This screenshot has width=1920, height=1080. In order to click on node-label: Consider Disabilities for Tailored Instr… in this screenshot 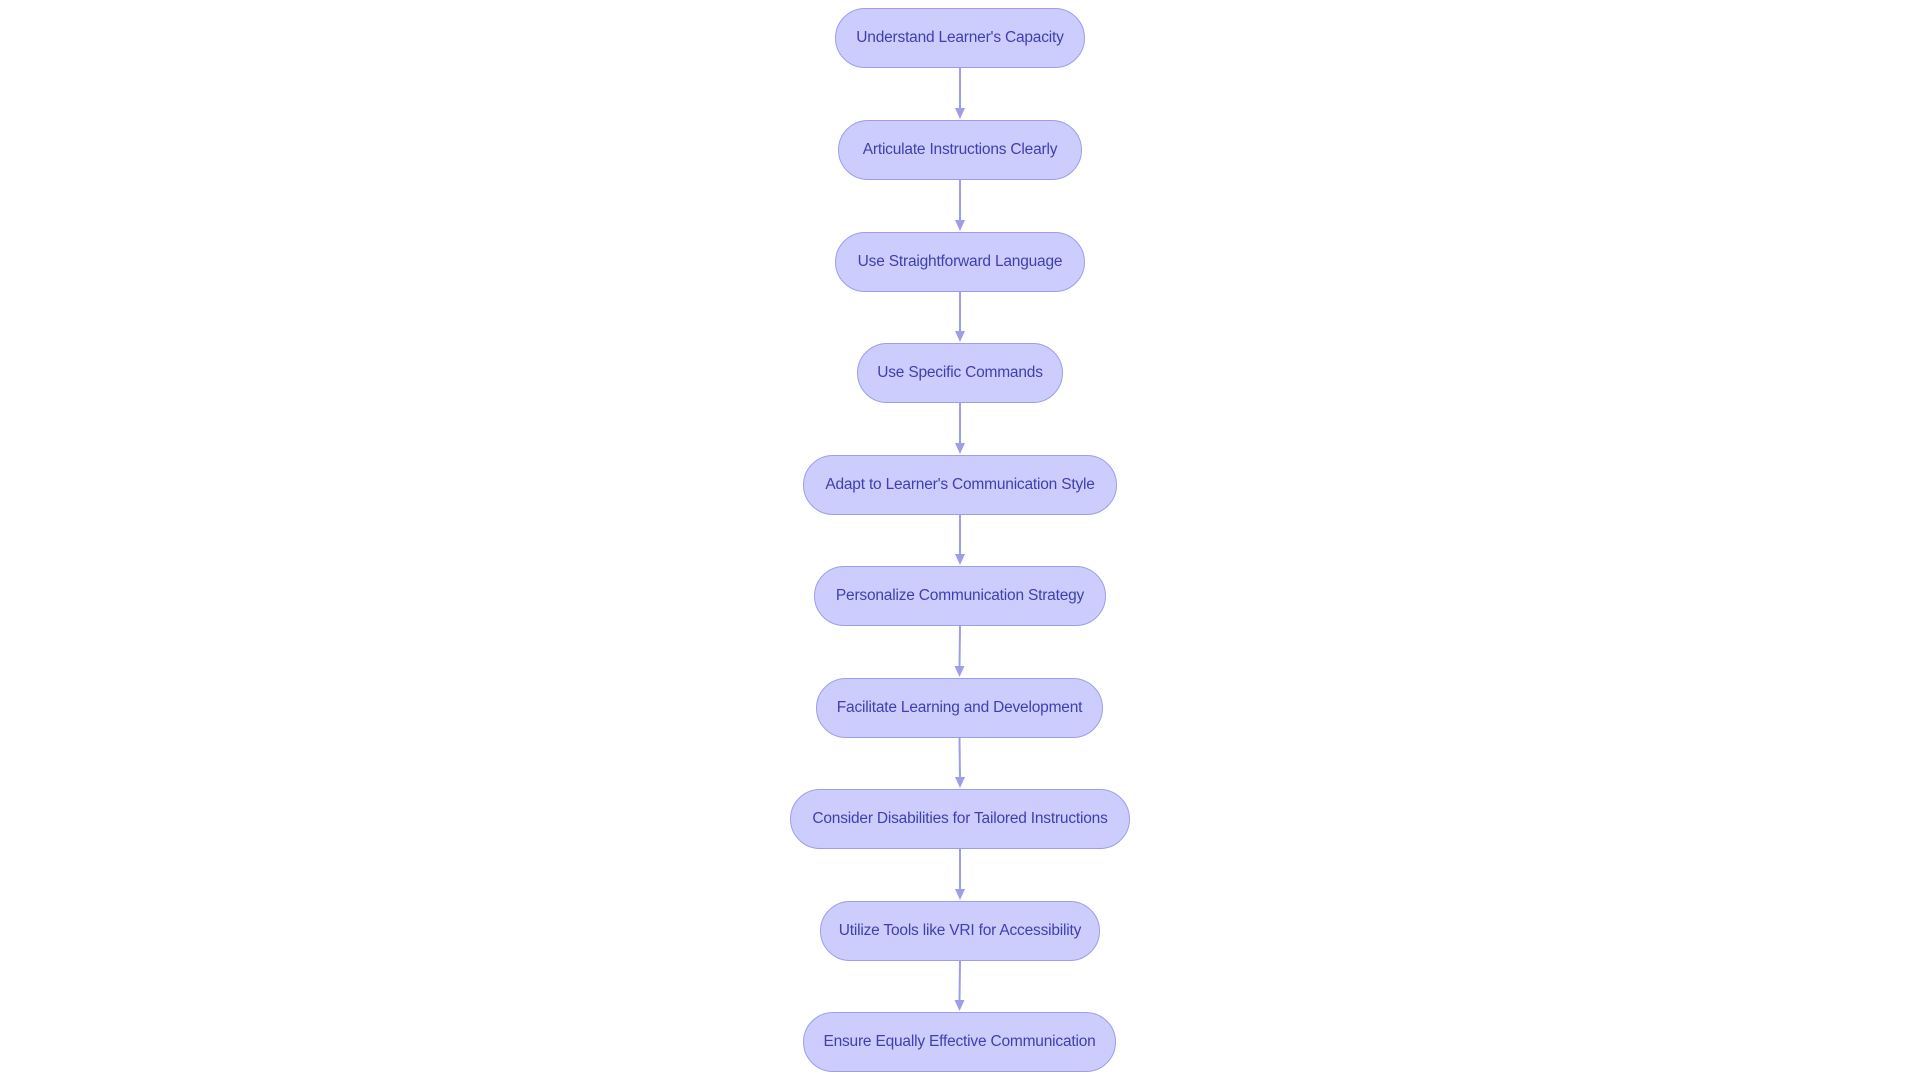, I will do `click(960, 818)`.